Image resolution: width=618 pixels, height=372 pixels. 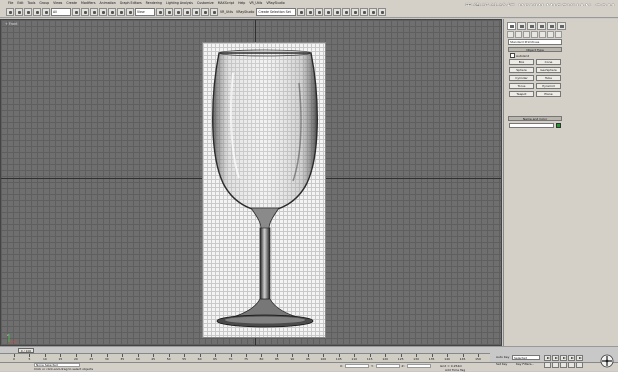 What do you see at coordinates (226, 12) in the screenshot?
I see `vr-utils-label: VR_Utils` at bounding box center [226, 12].